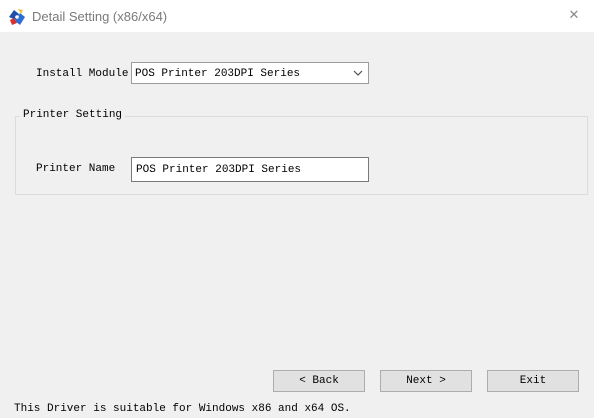 The height and width of the screenshot is (418, 594). Describe the element at coordinates (426, 381) in the screenshot. I see `next-button: Next >` at that location.